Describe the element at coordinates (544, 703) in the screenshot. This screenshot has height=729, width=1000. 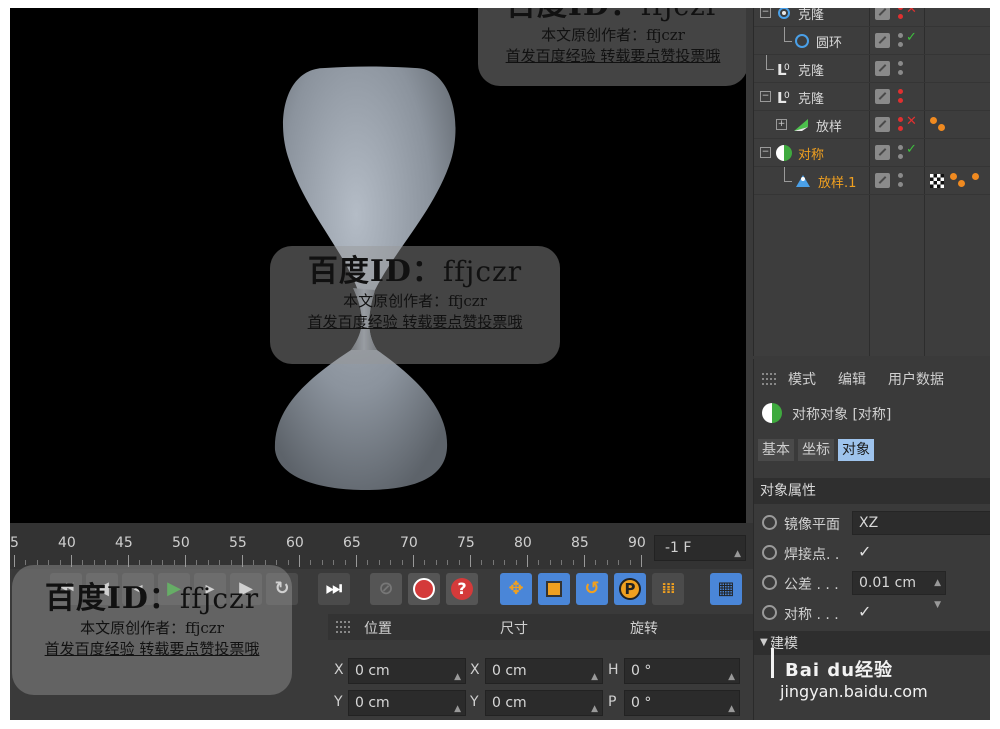
I see `size-y-input: 0 cm▲▼` at that location.